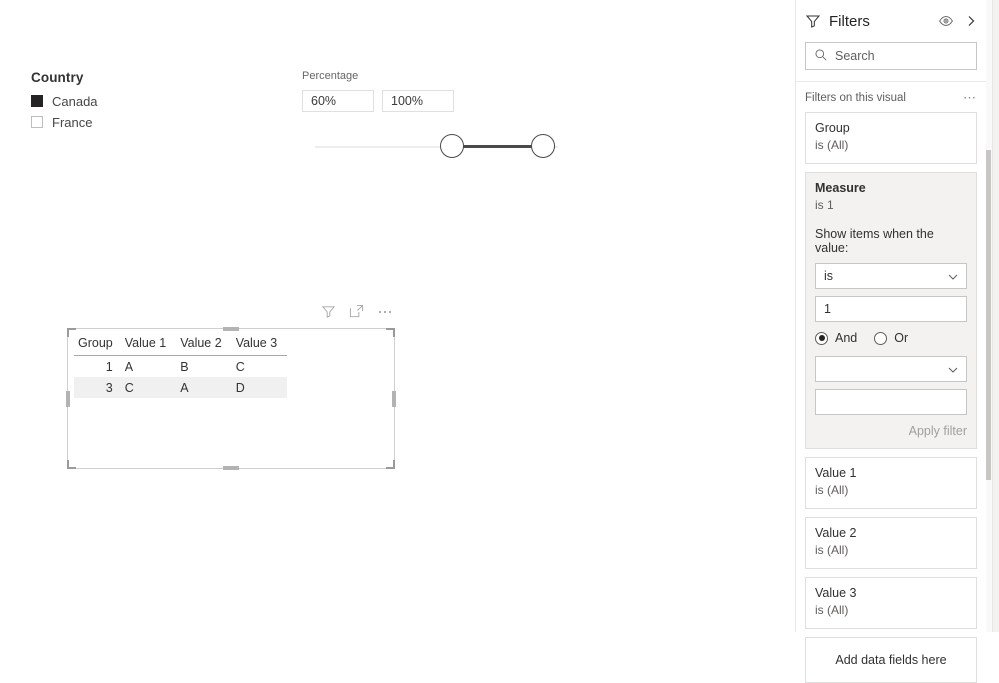 The height and width of the screenshot is (683, 999). Describe the element at coordinates (821, 338) in the screenshot. I see `radio-and` at that location.